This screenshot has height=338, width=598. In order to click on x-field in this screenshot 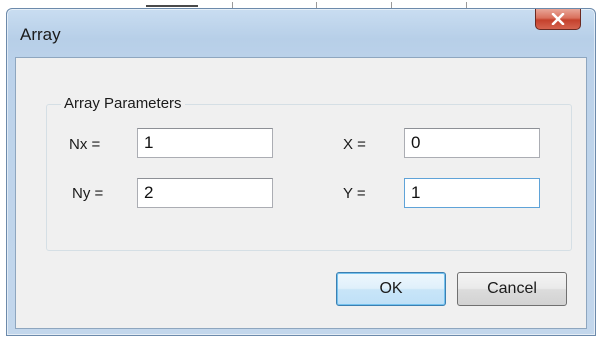, I will do `click(472, 143)`.